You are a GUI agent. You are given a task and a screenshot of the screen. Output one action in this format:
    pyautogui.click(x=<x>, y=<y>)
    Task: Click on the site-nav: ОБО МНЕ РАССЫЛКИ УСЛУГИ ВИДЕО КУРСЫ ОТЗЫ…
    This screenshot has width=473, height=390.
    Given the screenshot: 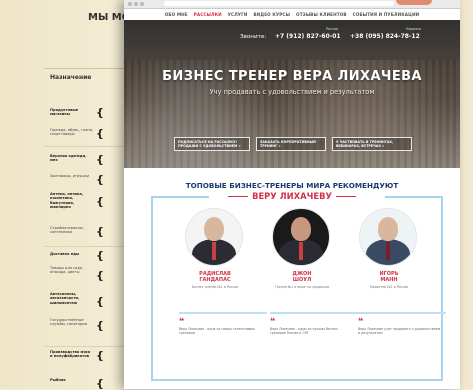 What is the action you would take?
    pyautogui.click(x=292, y=14)
    